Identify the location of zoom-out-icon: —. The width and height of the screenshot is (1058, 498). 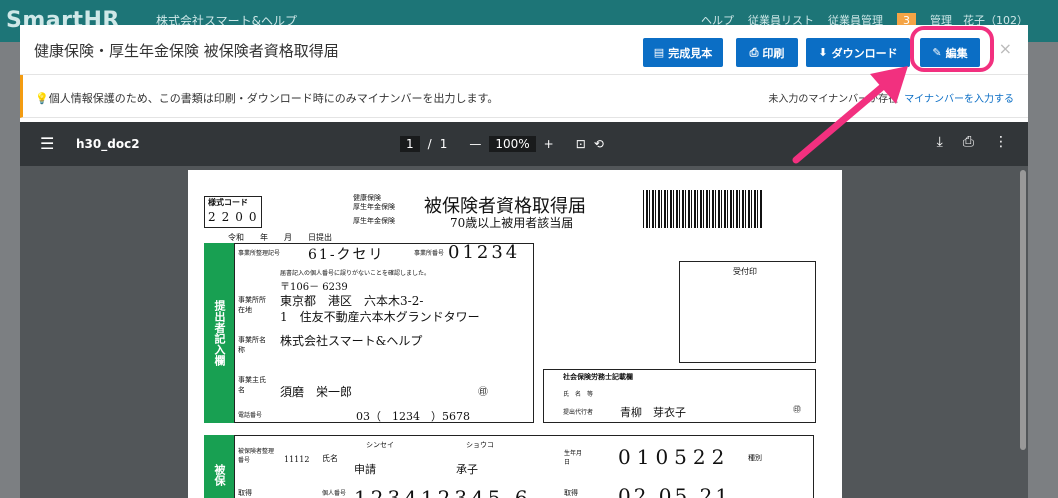
(475, 144).